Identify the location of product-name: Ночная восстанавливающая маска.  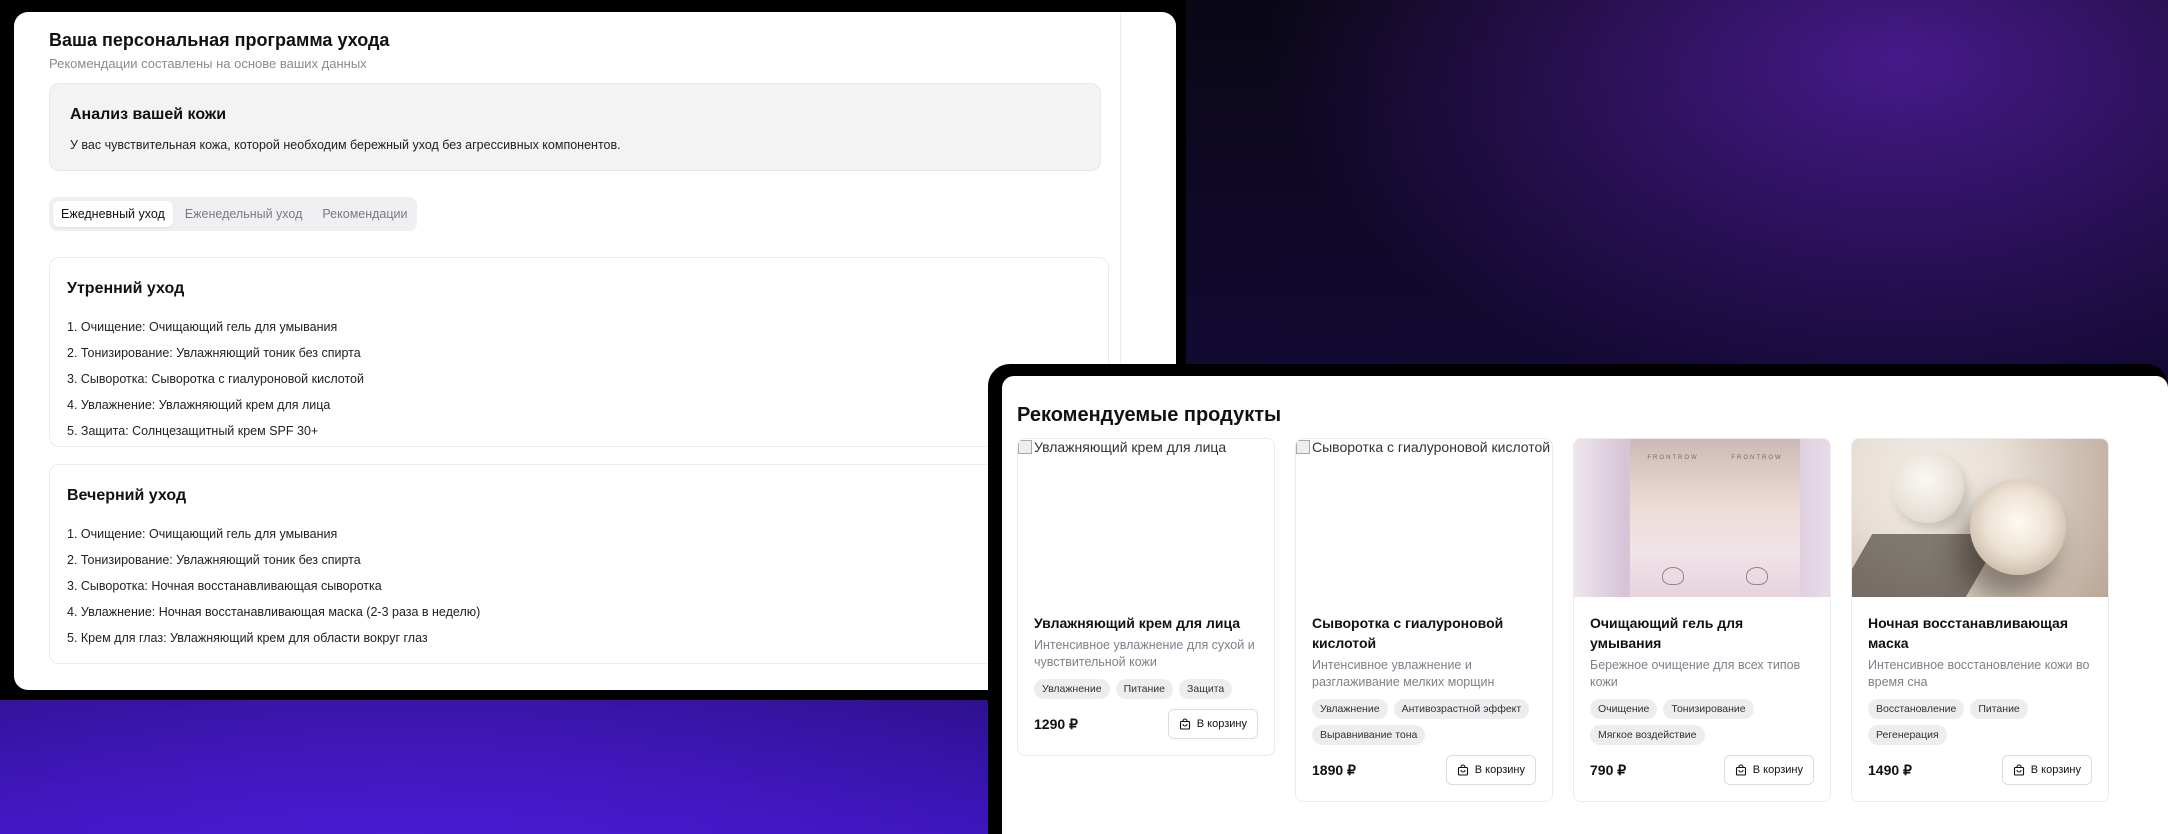
(1968, 633).